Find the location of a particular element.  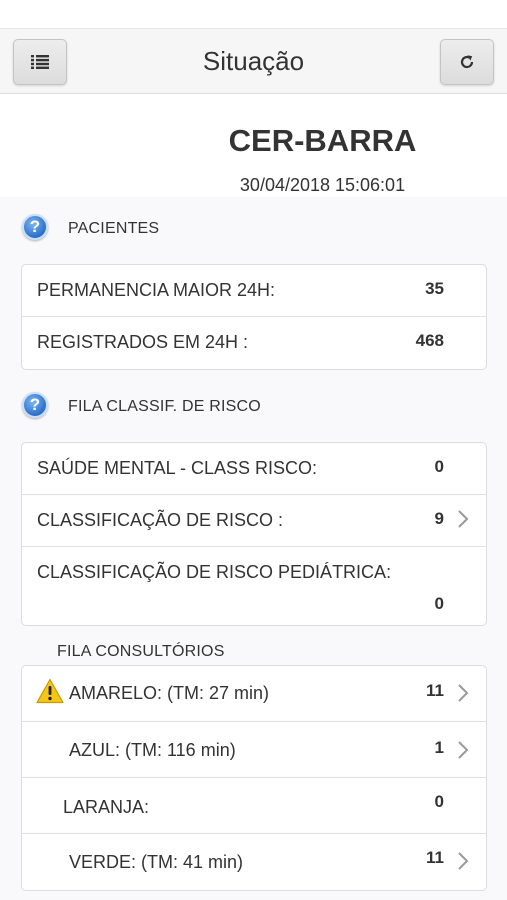

row-label: LARANJA: is located at coordinates (106, 807).